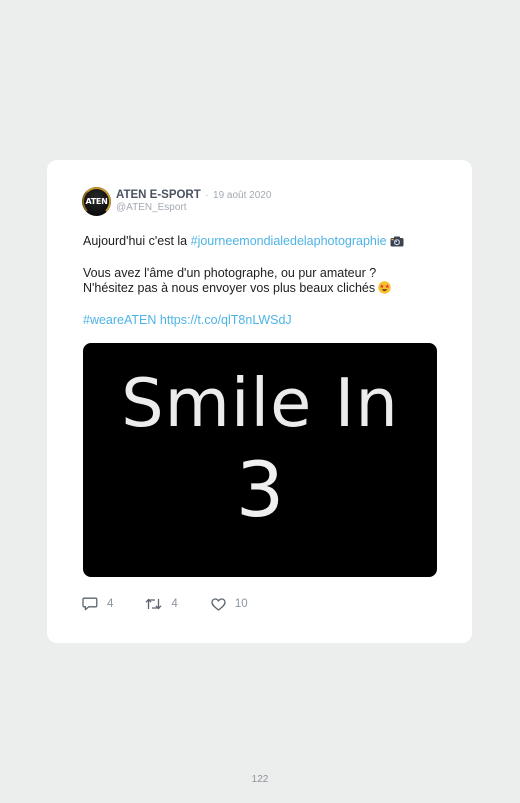  I want to click on author-line: ATEN E-SPORT · 19 août 2020, so click(193, 195).